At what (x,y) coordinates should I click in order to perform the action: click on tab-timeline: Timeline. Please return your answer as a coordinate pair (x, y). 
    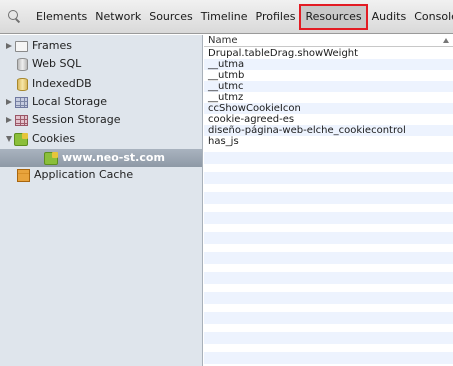
    Looking at the image, I should click on (224, 17).